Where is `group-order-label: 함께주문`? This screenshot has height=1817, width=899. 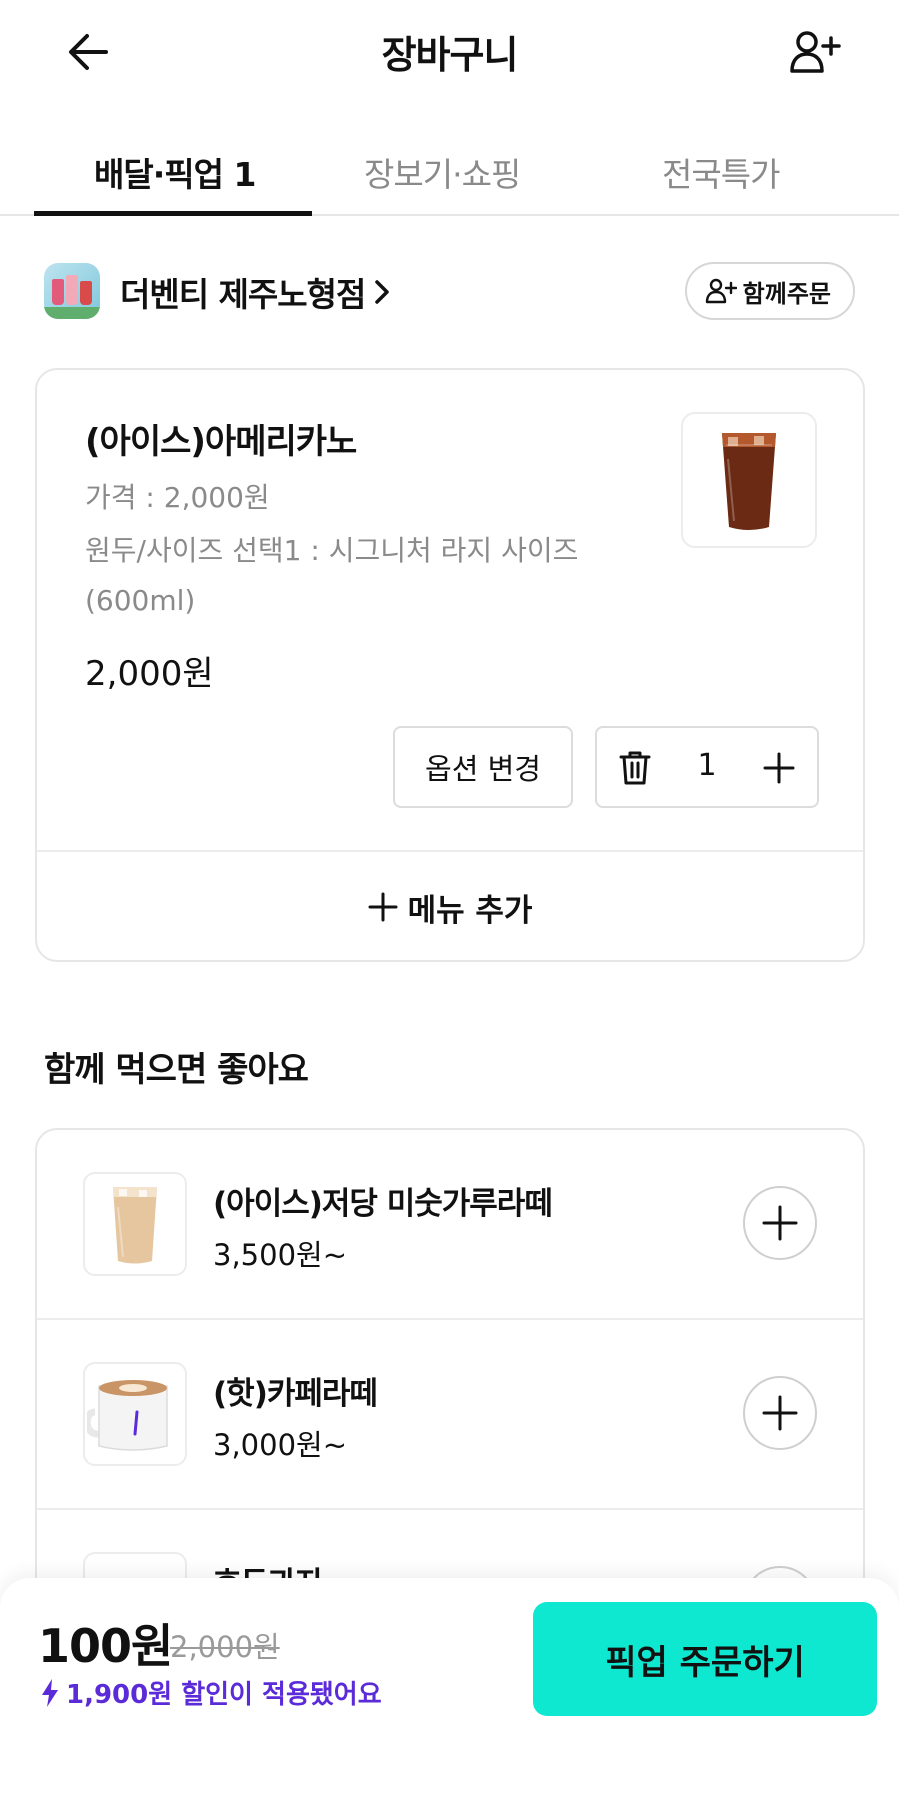
group-order-label: 함께주문 is located at coordinates (786, 293).